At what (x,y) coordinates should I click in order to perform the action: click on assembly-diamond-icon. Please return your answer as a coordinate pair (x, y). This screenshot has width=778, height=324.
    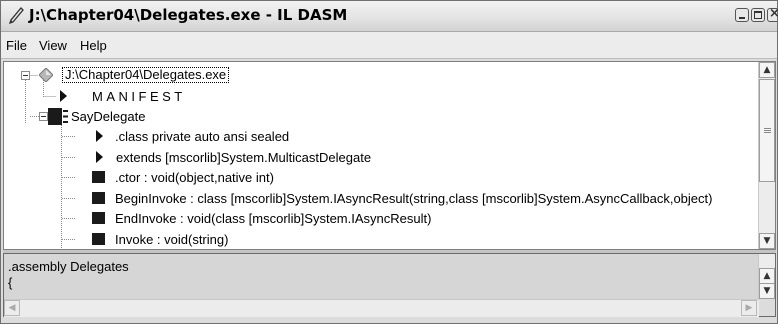
    Looking at the image, I should click on (46, 75).